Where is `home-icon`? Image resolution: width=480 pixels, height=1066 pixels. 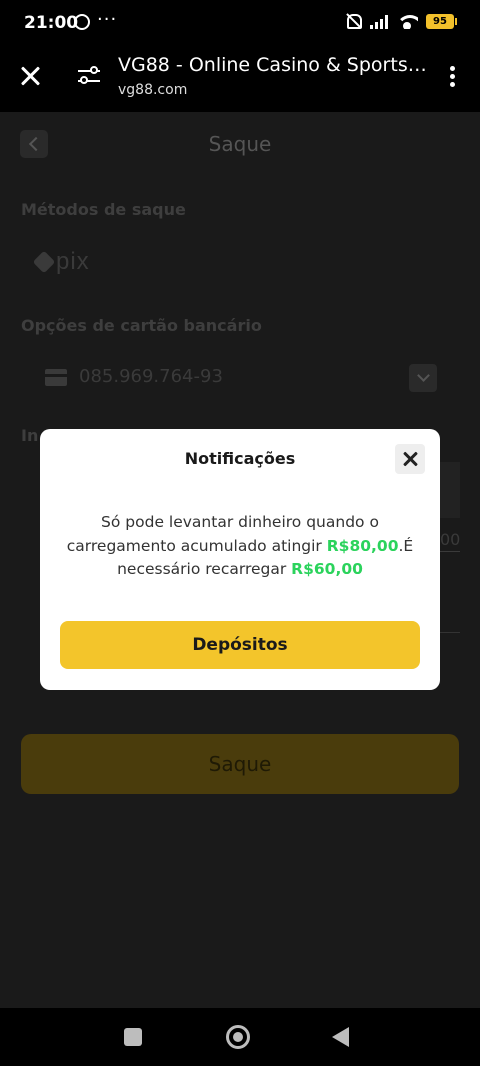 home-icon is located at coordinates (238, 1037).